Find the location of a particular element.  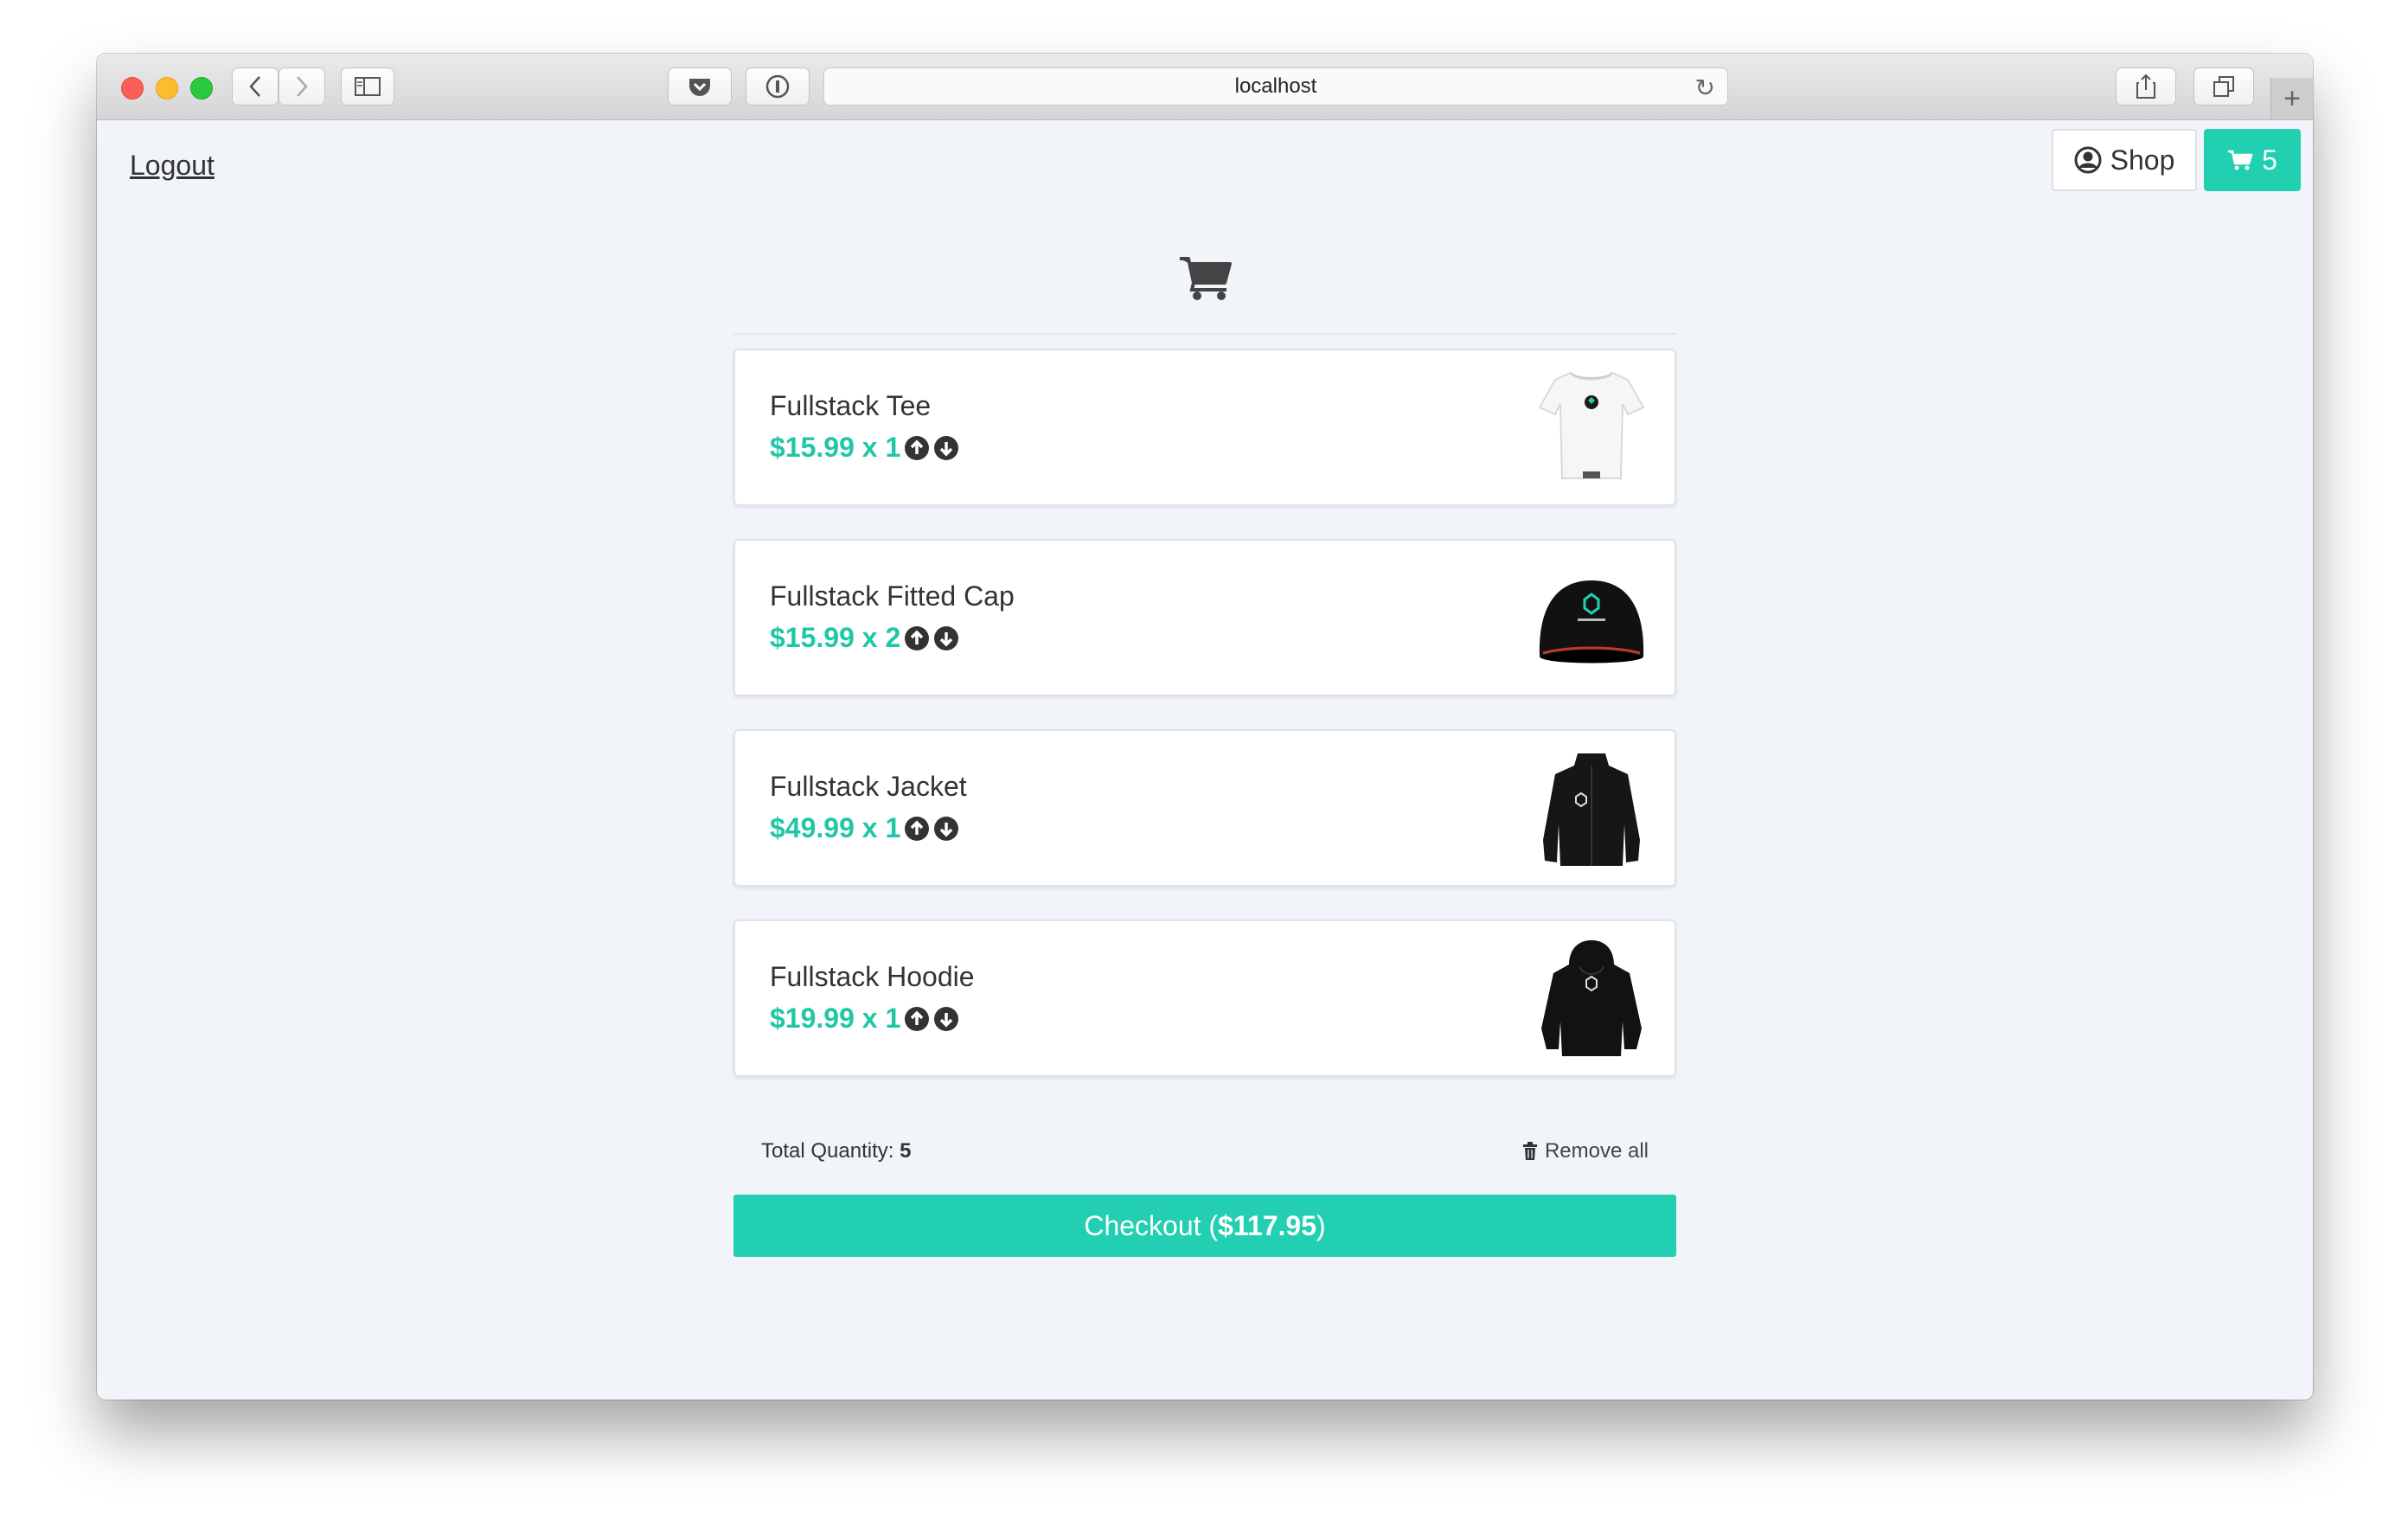

reload-icon: ↻ is located at coordinates (1705, 88).